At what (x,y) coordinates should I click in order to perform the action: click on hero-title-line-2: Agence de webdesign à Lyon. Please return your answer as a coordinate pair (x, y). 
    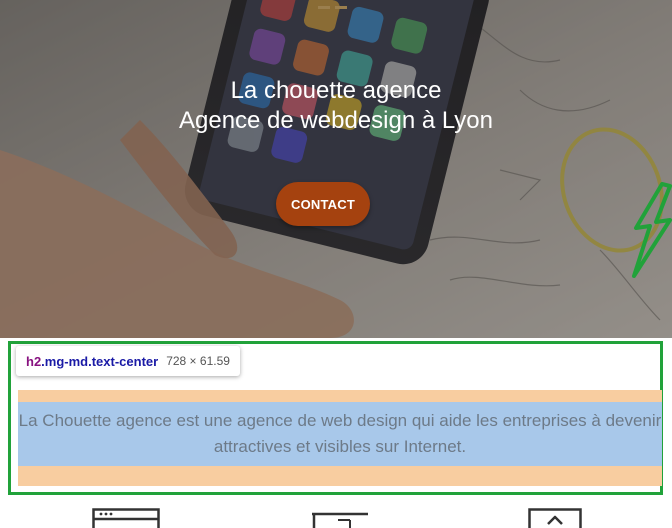
    Looking at the image, I should click on (335, 120).